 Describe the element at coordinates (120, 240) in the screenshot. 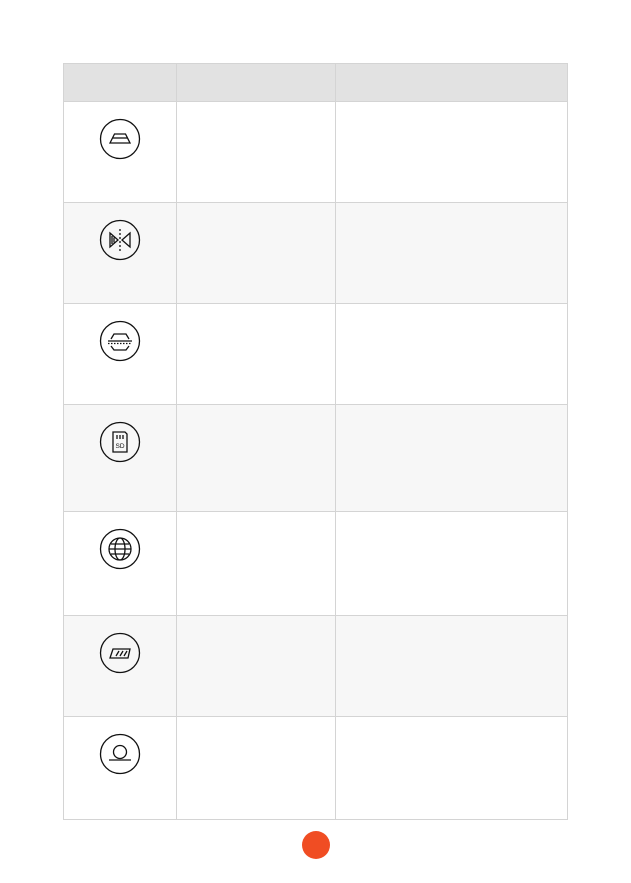

I see `mirror-flip-icon` at that location.